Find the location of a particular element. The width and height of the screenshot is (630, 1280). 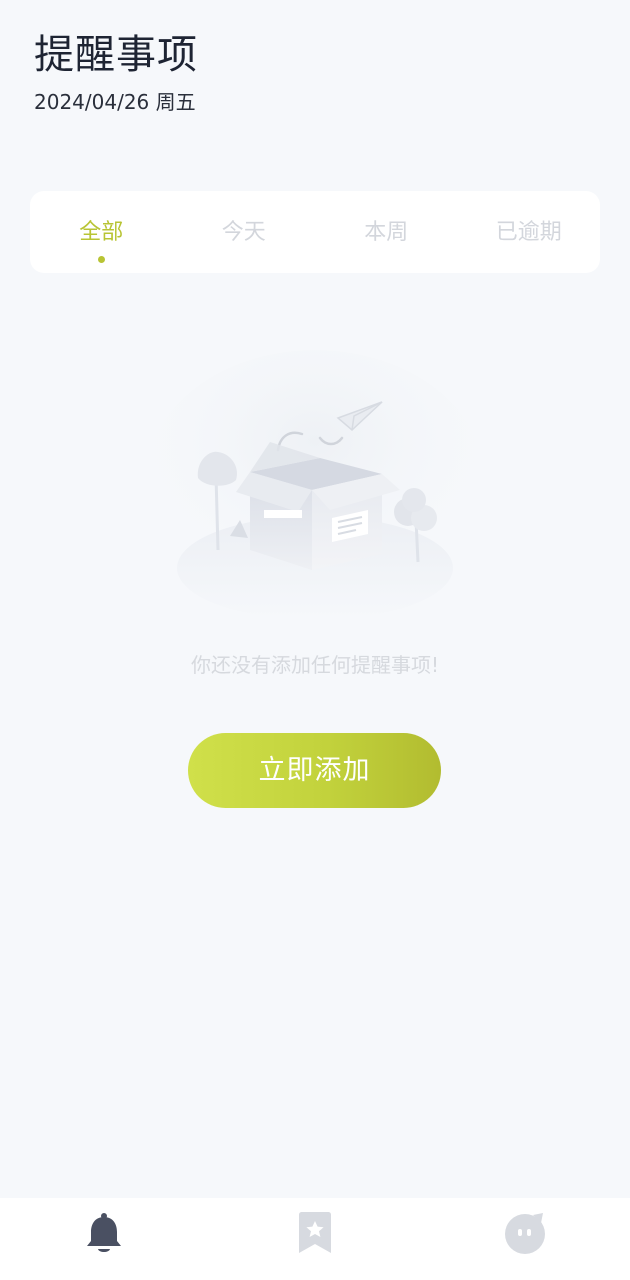

bottom-nav is located at coordinates (315, 1239).